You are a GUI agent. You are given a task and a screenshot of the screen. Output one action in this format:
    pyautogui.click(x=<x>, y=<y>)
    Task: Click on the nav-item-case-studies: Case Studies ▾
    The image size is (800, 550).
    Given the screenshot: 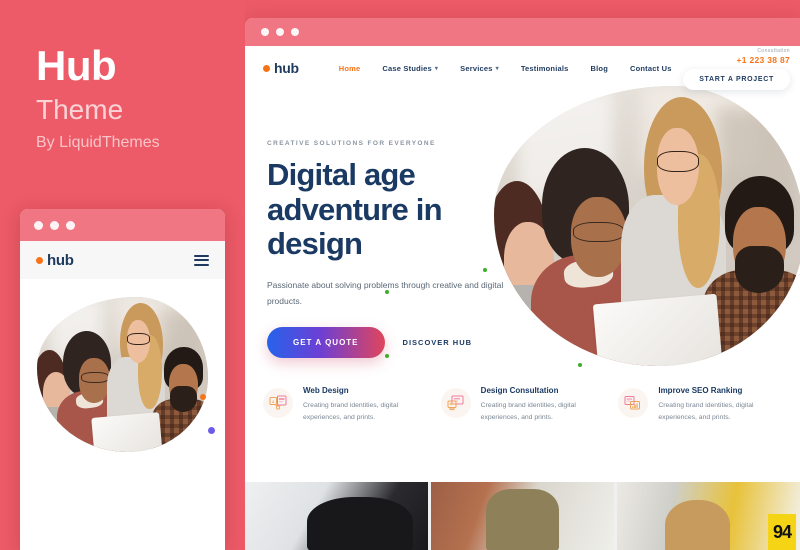 What is the action you would take?
    pyautogui.click(x=410, y=68)
    